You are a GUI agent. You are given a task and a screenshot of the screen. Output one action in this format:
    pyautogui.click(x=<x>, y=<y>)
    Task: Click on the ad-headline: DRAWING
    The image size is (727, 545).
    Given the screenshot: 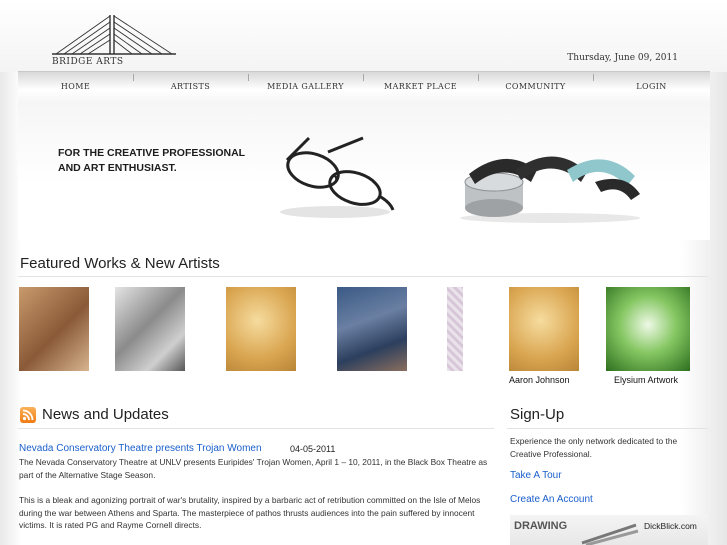 What is the action you would take?
    pyautogui.click(x=541, y=526)
    